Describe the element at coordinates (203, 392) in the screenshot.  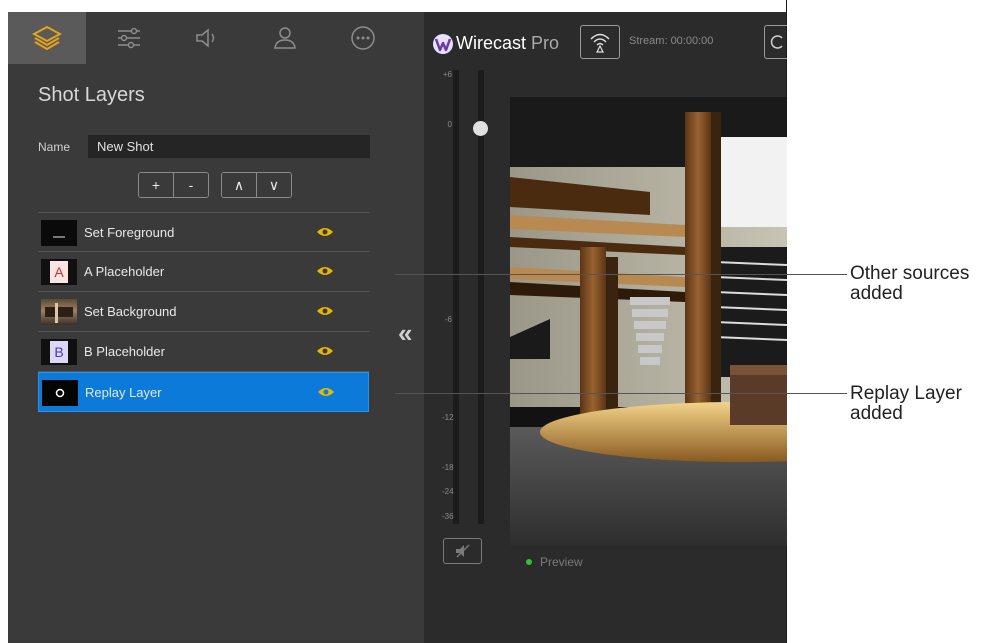
I see `layer-row-replay-layer: Replay Layer` at that location.